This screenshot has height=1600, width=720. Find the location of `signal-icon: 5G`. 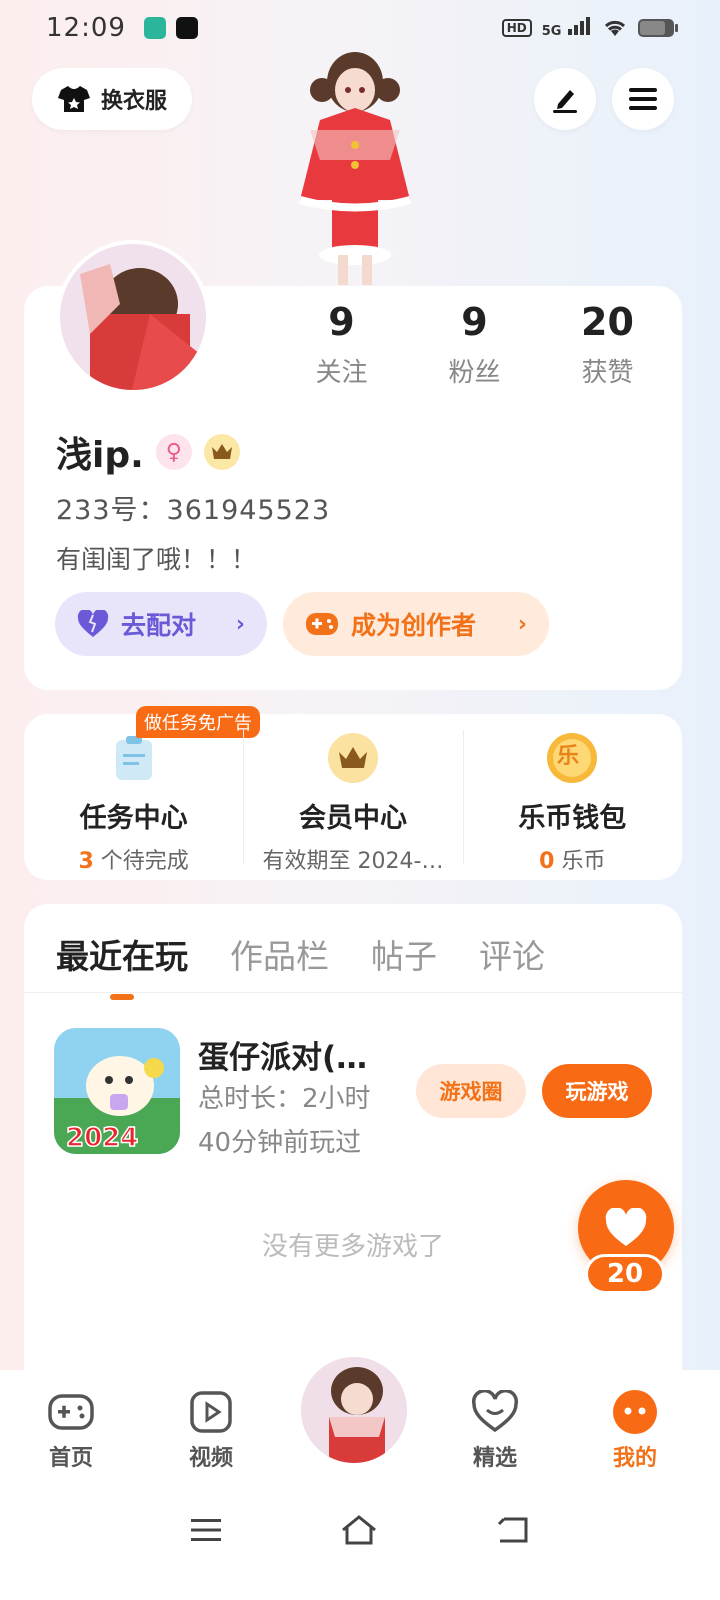

signal-icon: 5G is located at coordinates (567, 28).